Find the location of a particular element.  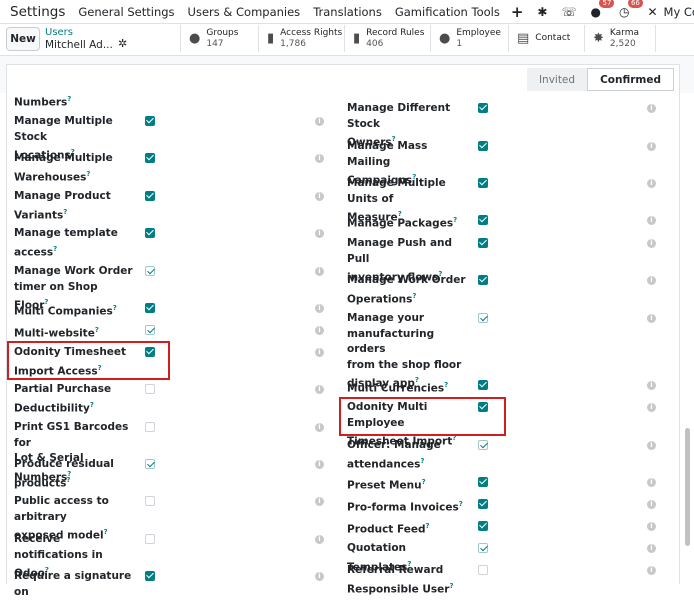

menu-gamification-tools: Gamification Tools is located at coordinates (447, 12).